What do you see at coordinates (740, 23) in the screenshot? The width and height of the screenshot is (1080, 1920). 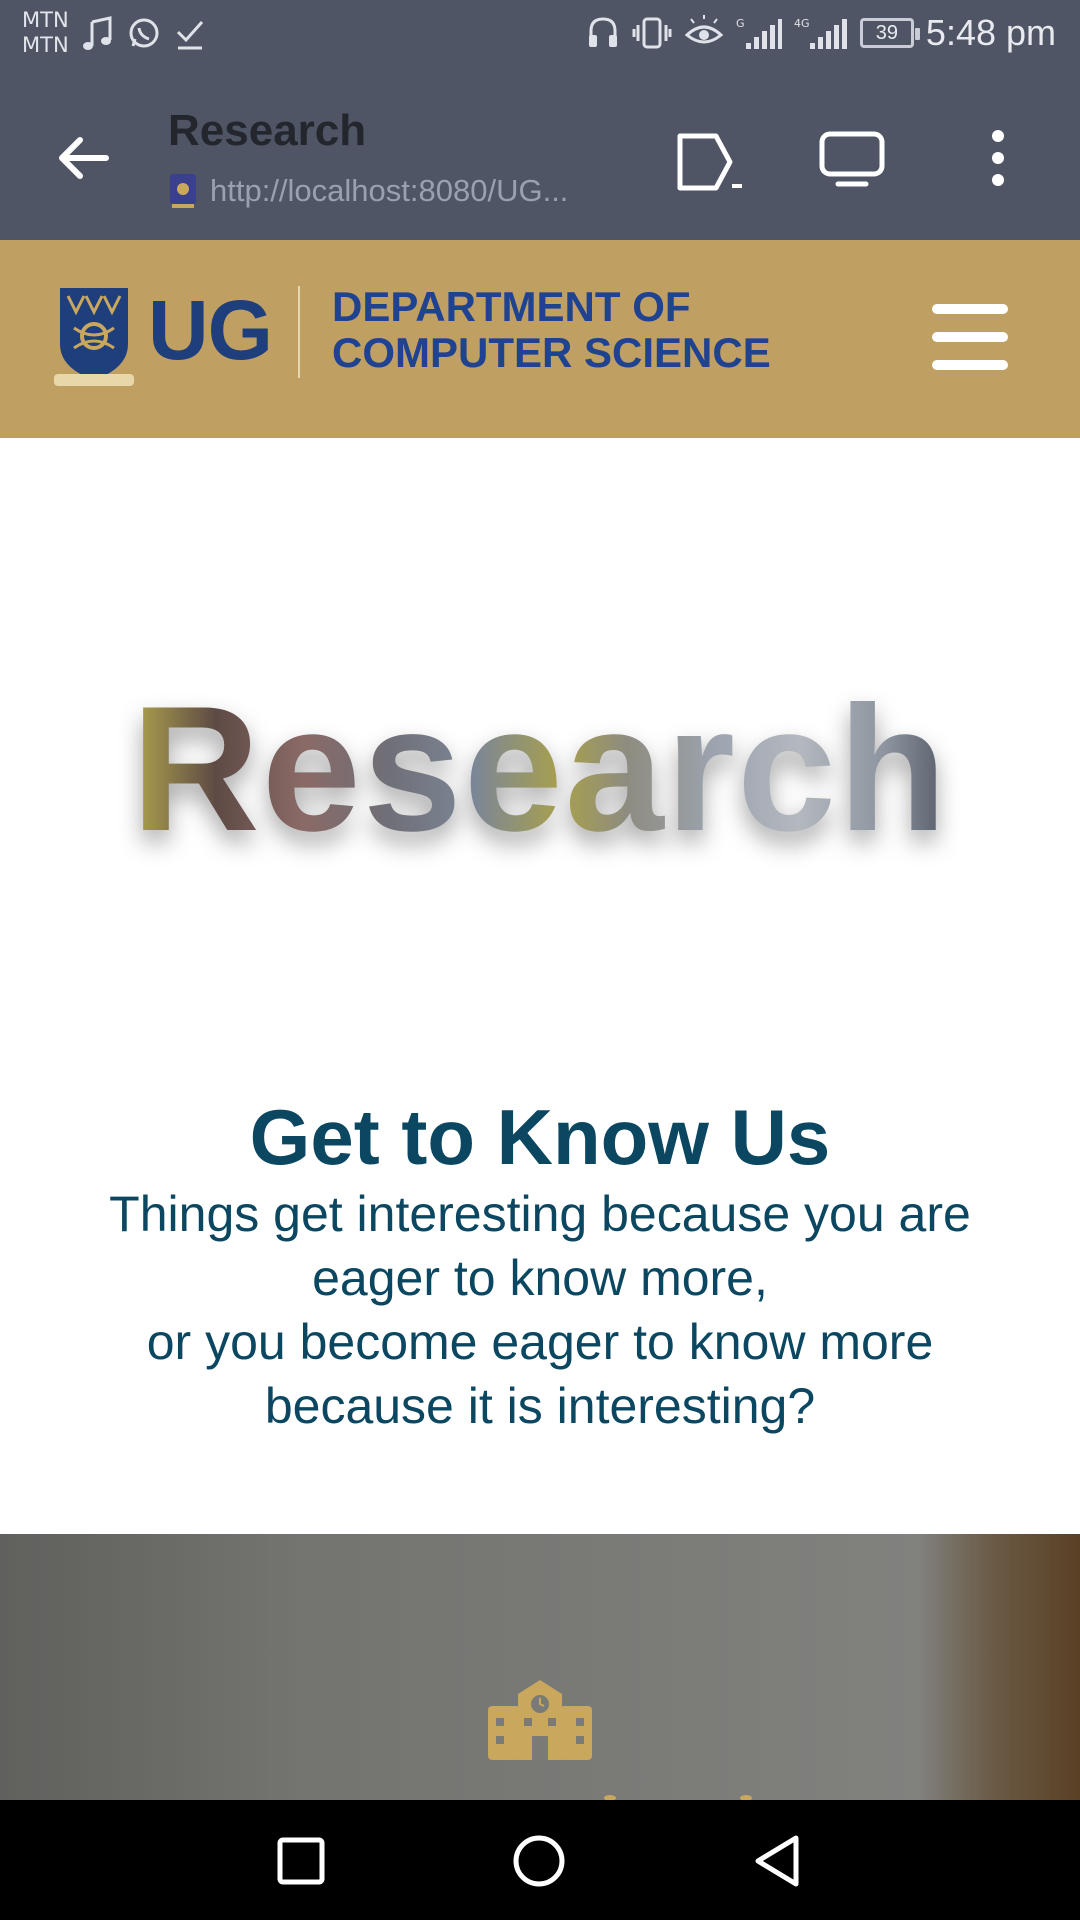 I see `svg-text: G` at bounding box center [740, 23].